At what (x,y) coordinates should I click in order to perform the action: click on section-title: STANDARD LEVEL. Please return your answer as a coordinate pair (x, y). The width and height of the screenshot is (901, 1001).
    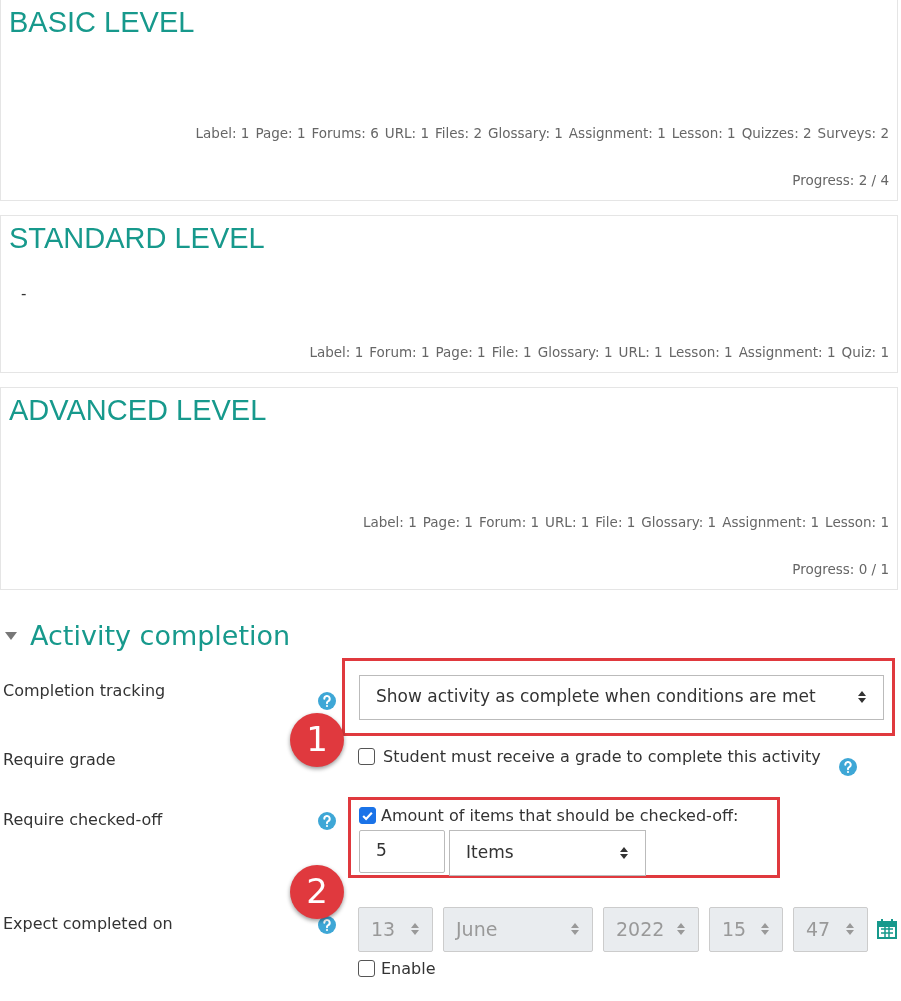
    Looking at the image, I should click on (137, 238).